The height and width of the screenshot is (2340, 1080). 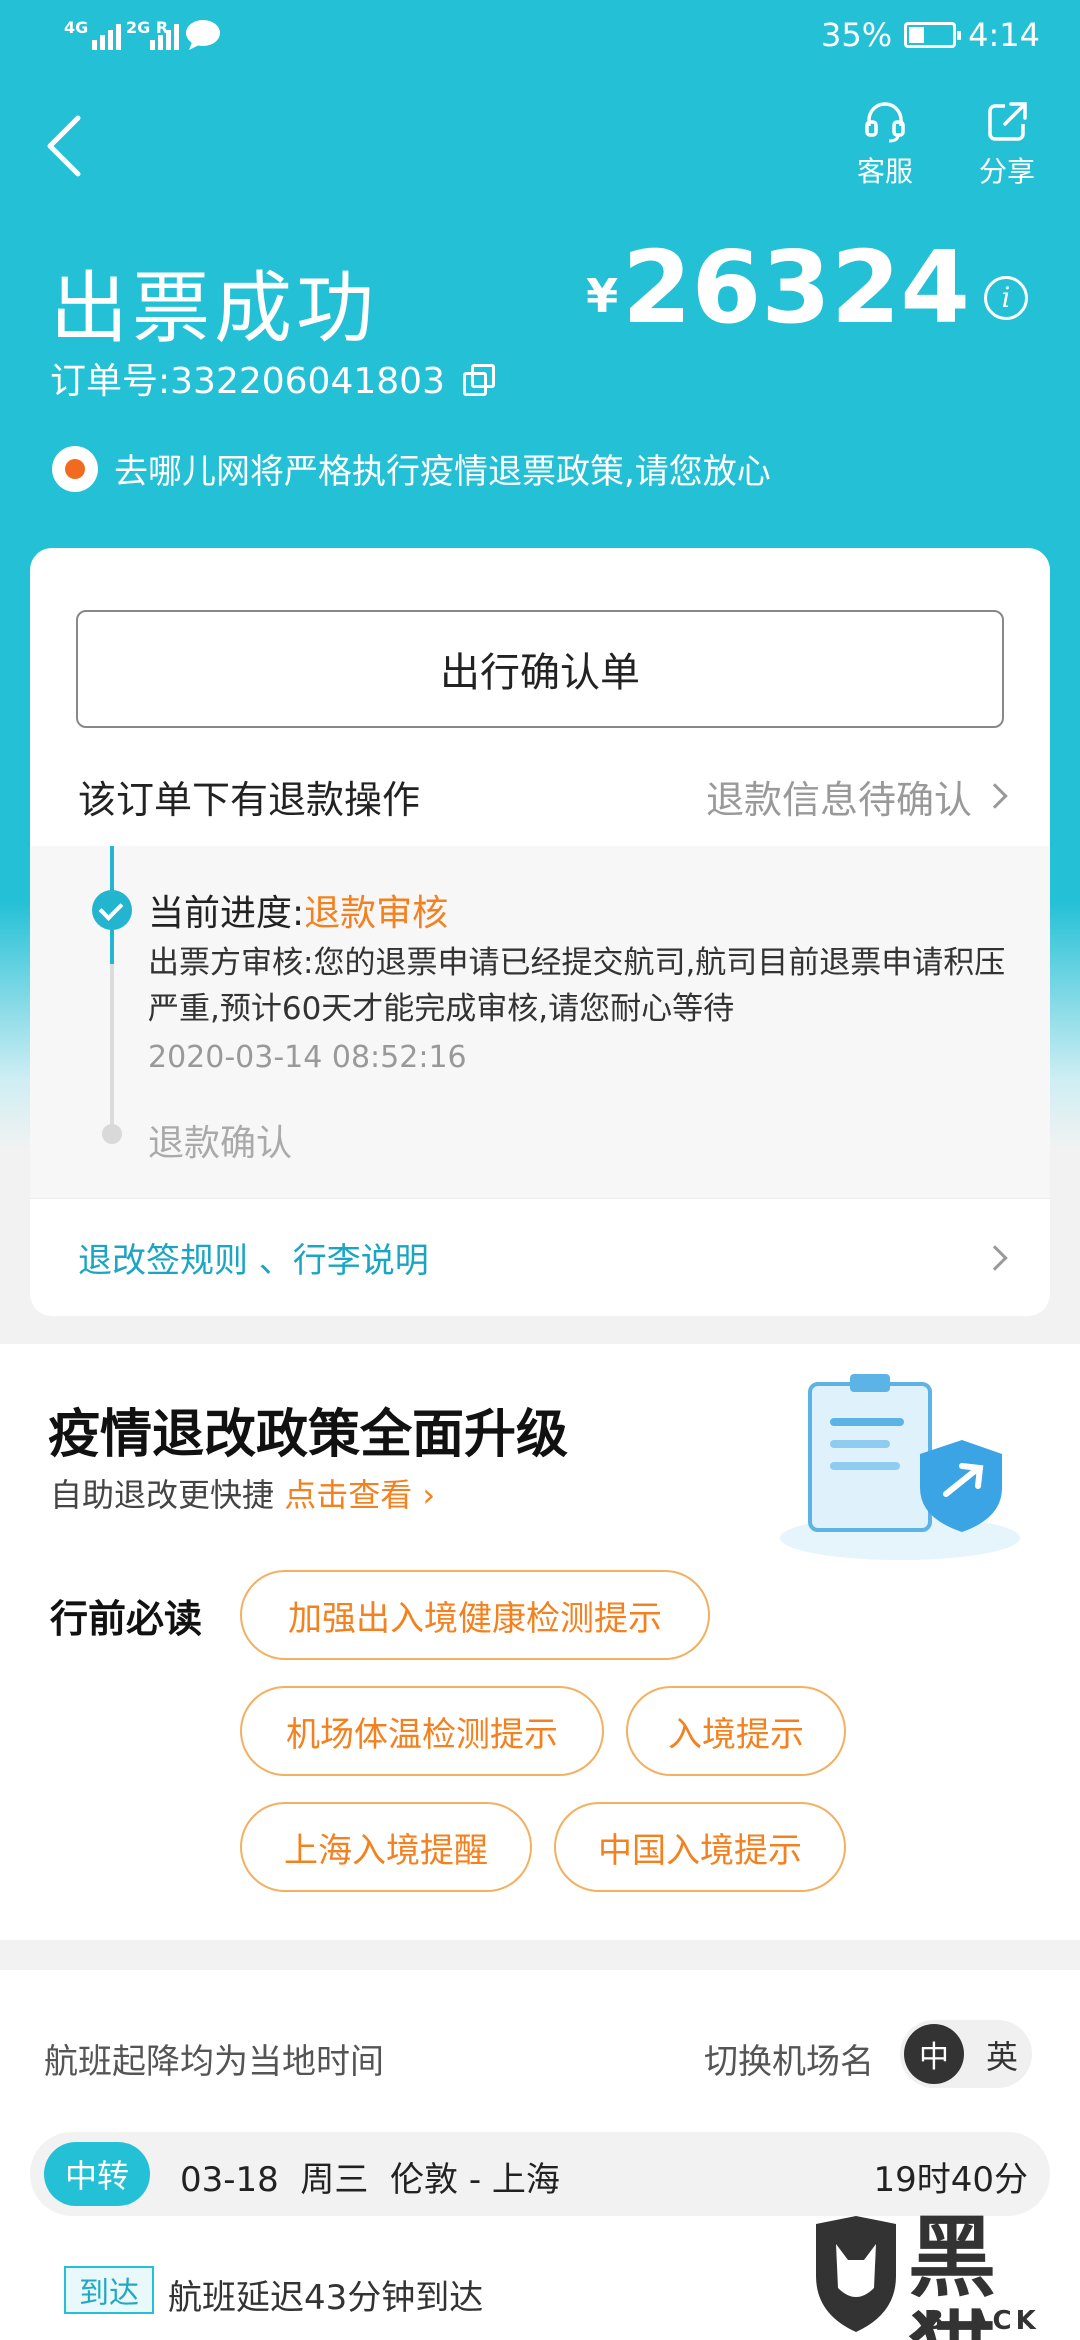 I want to click on progress-time: 2020-03-14 08:52:16, so click(x=307, y=1057).